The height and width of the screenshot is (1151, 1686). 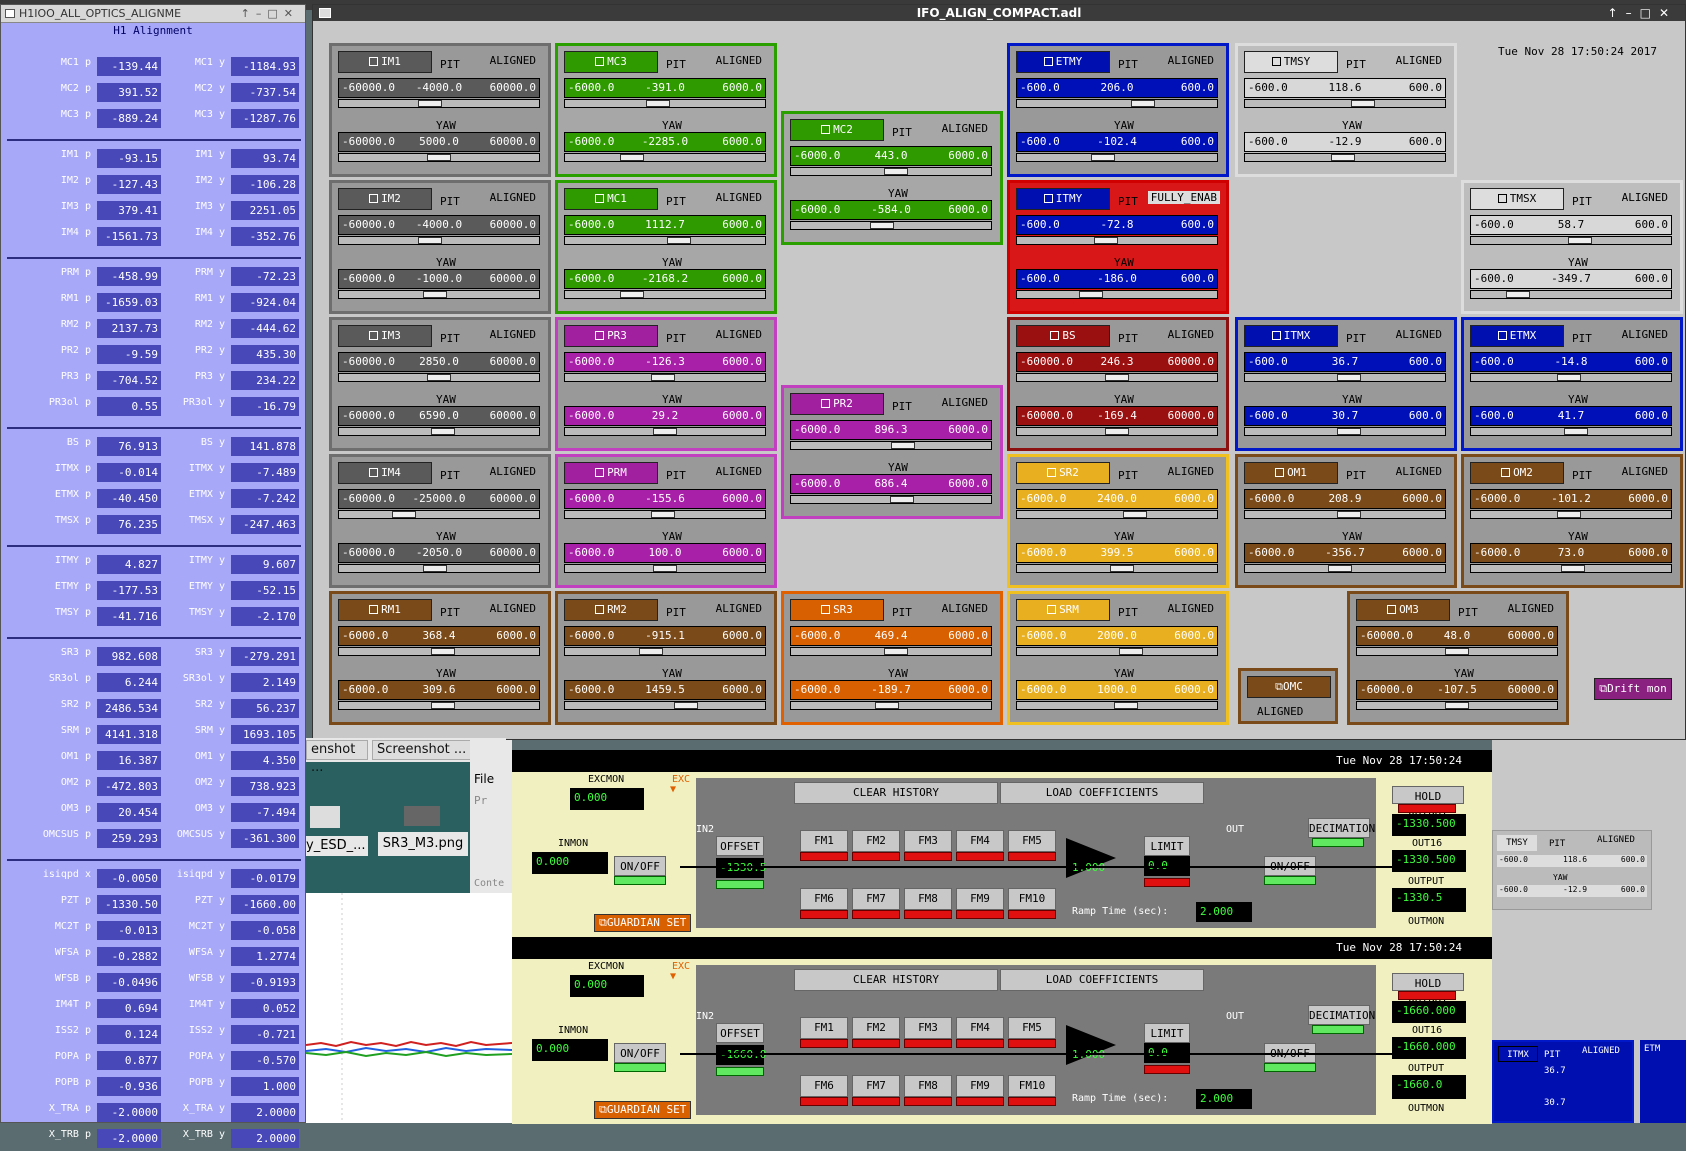 I want to click on filter-module-button: FM8, so click(x=928, y=1086).